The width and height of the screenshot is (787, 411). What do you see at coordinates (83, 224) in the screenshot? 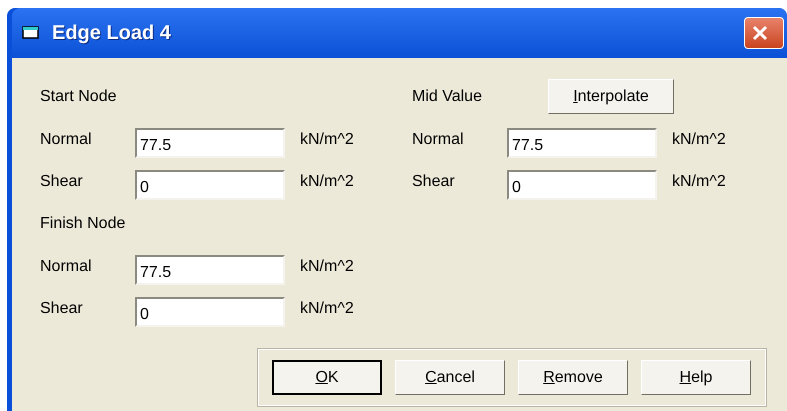
I see `group-label: Finish Node` at bounding box center [83, 224].